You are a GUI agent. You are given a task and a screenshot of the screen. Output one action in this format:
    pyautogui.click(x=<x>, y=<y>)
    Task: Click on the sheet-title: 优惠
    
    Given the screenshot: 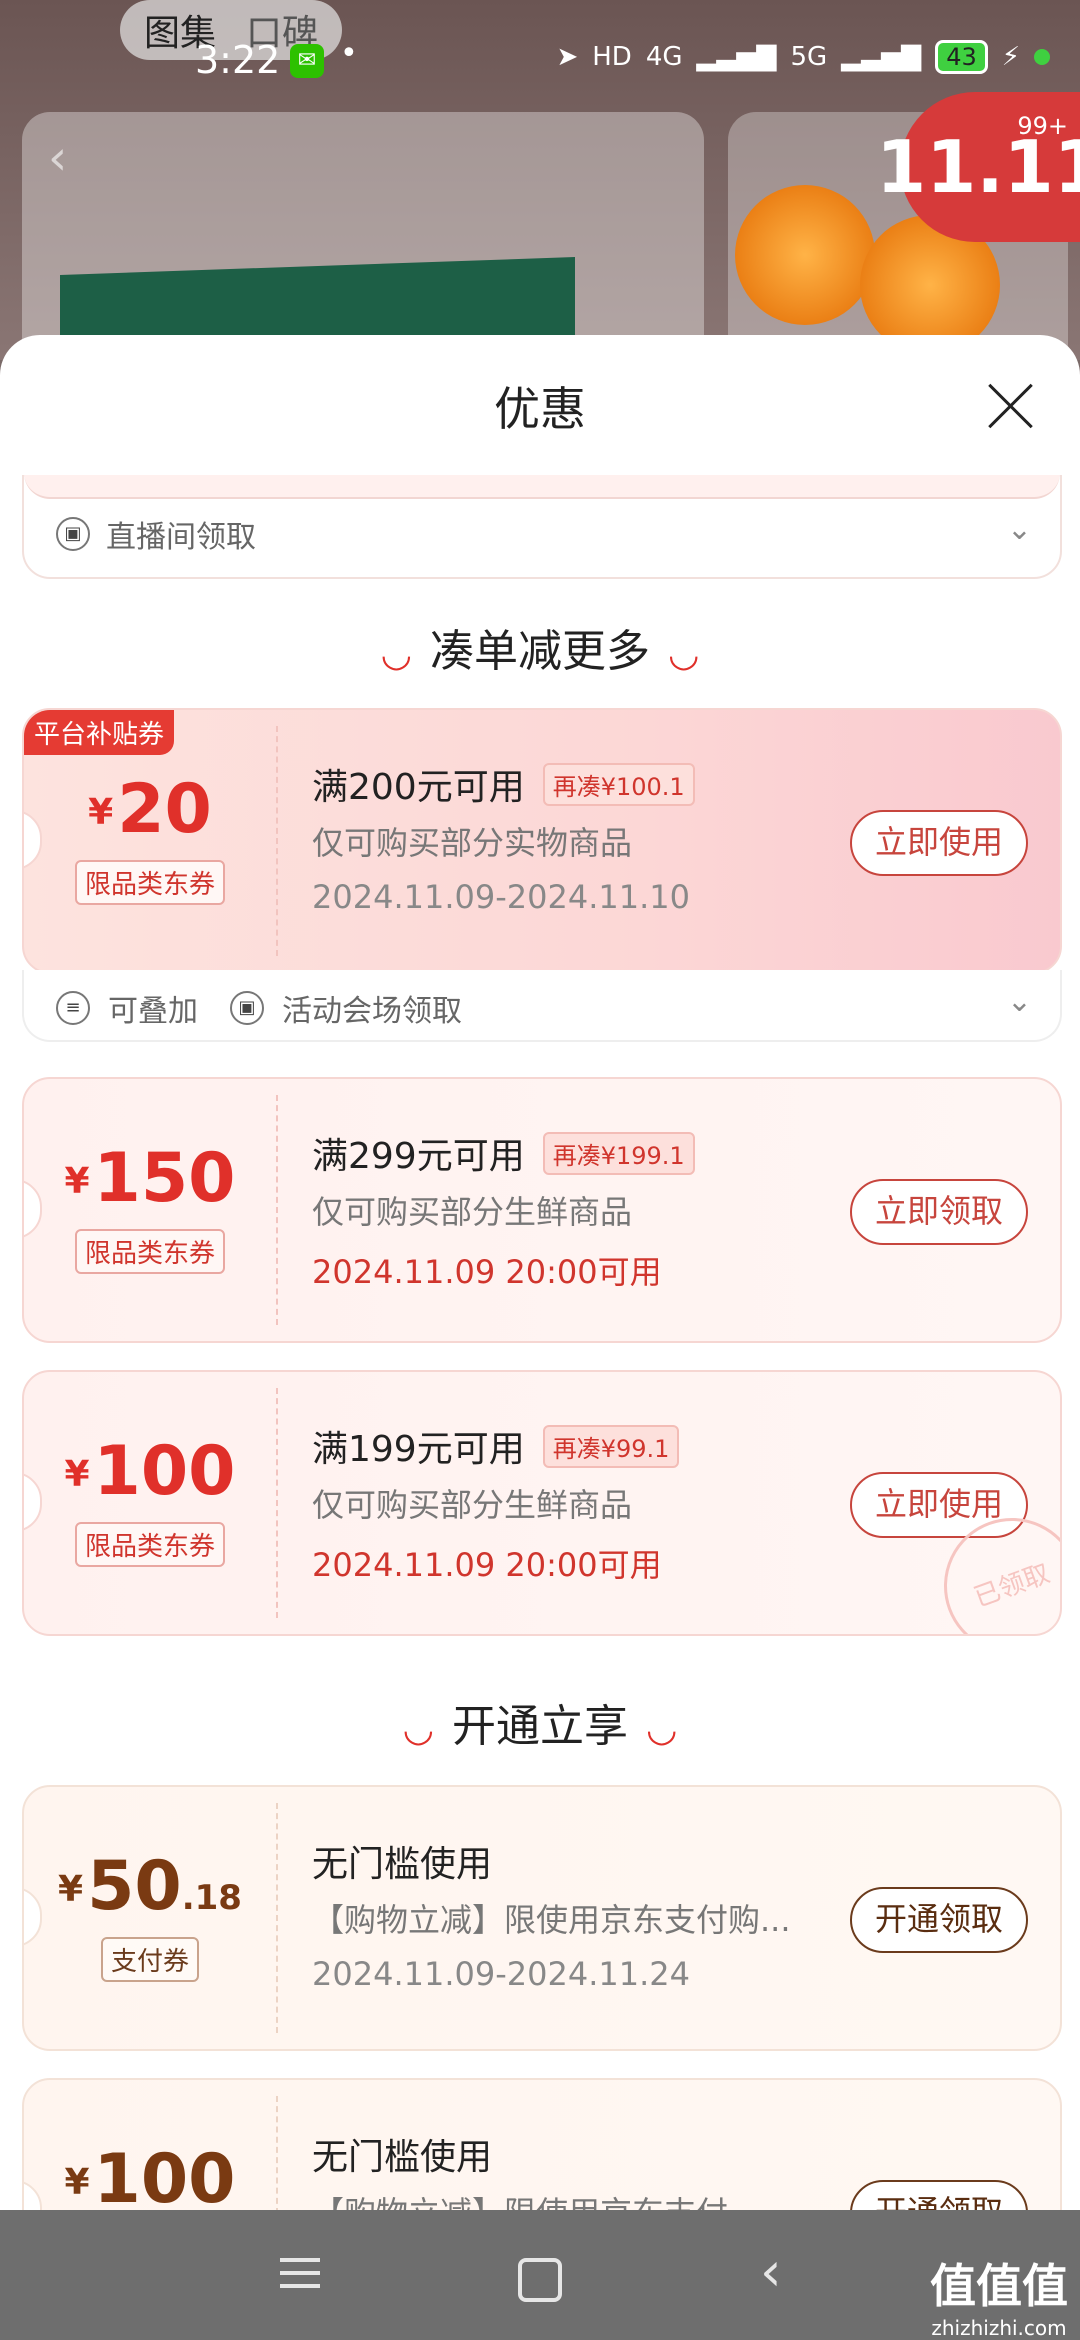 What is the action you would take?
    pyautogui.click(x=540, y=409)
    